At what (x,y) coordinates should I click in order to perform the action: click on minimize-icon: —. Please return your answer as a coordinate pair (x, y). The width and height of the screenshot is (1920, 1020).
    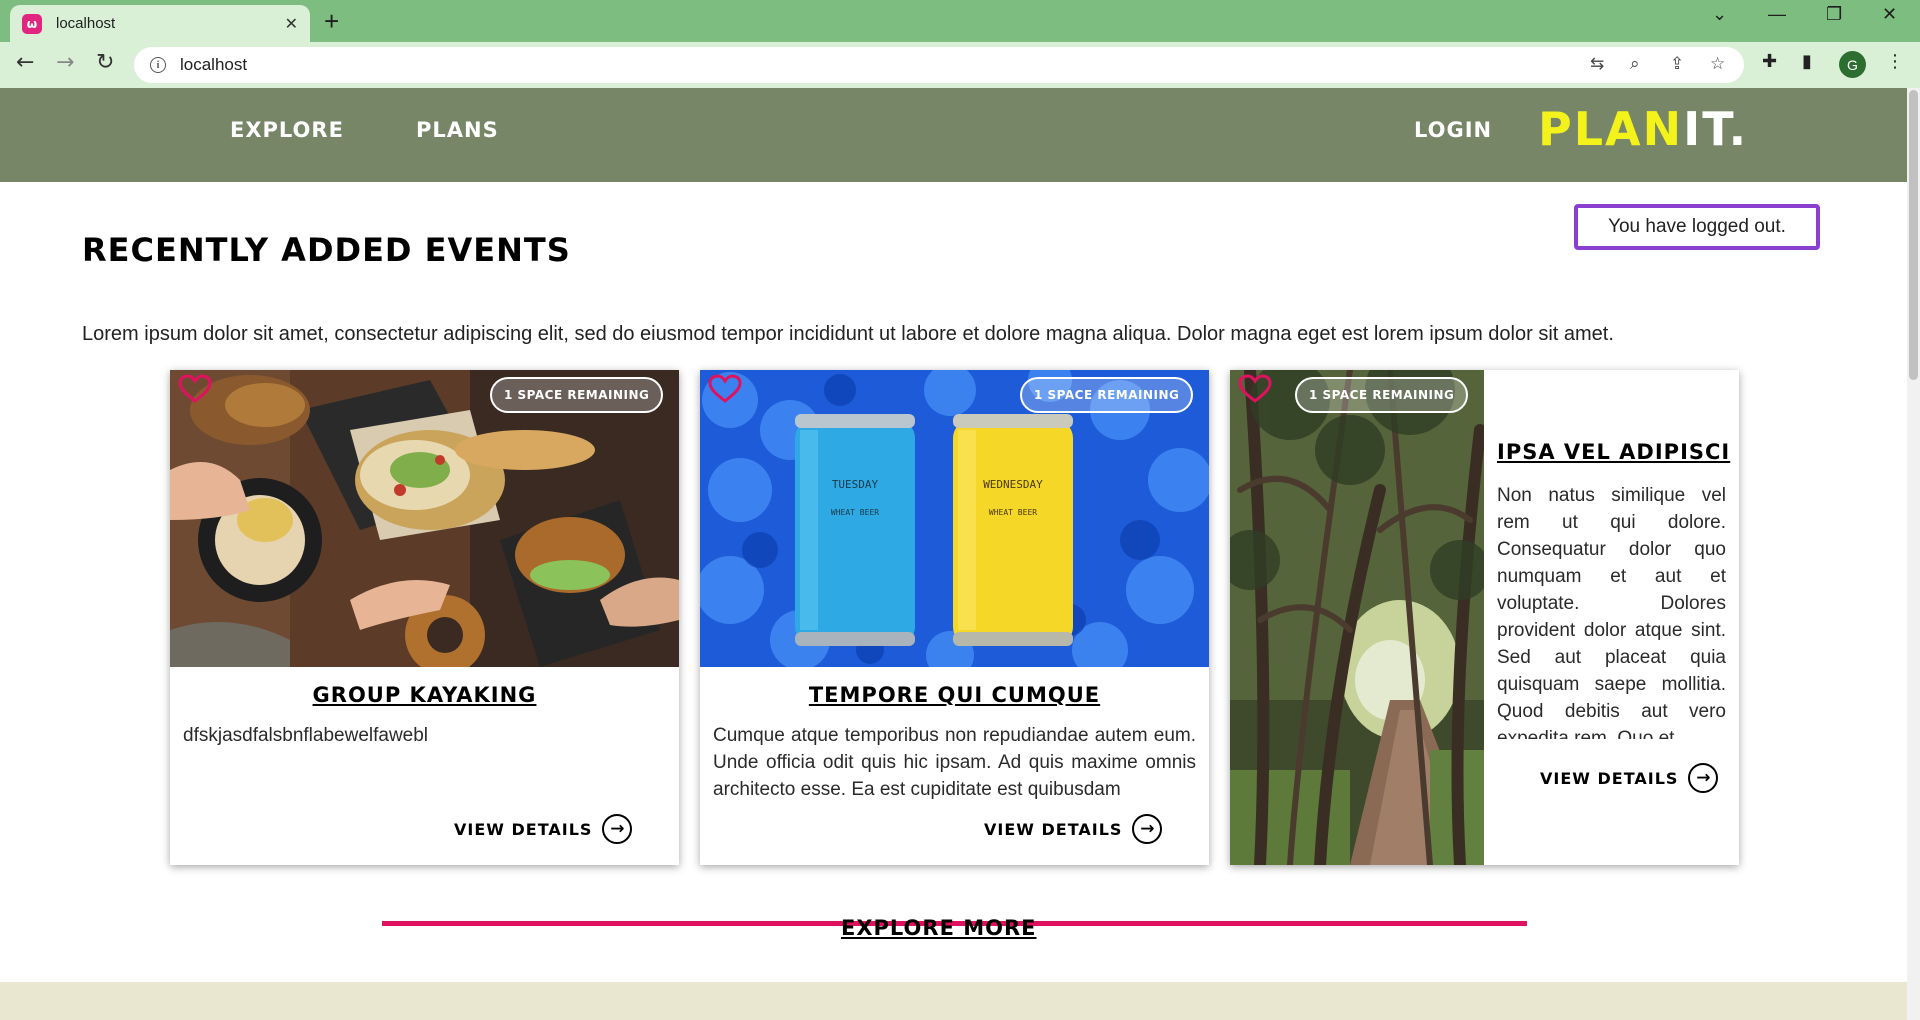
    Looking at the image, I should click on (1777, 14).